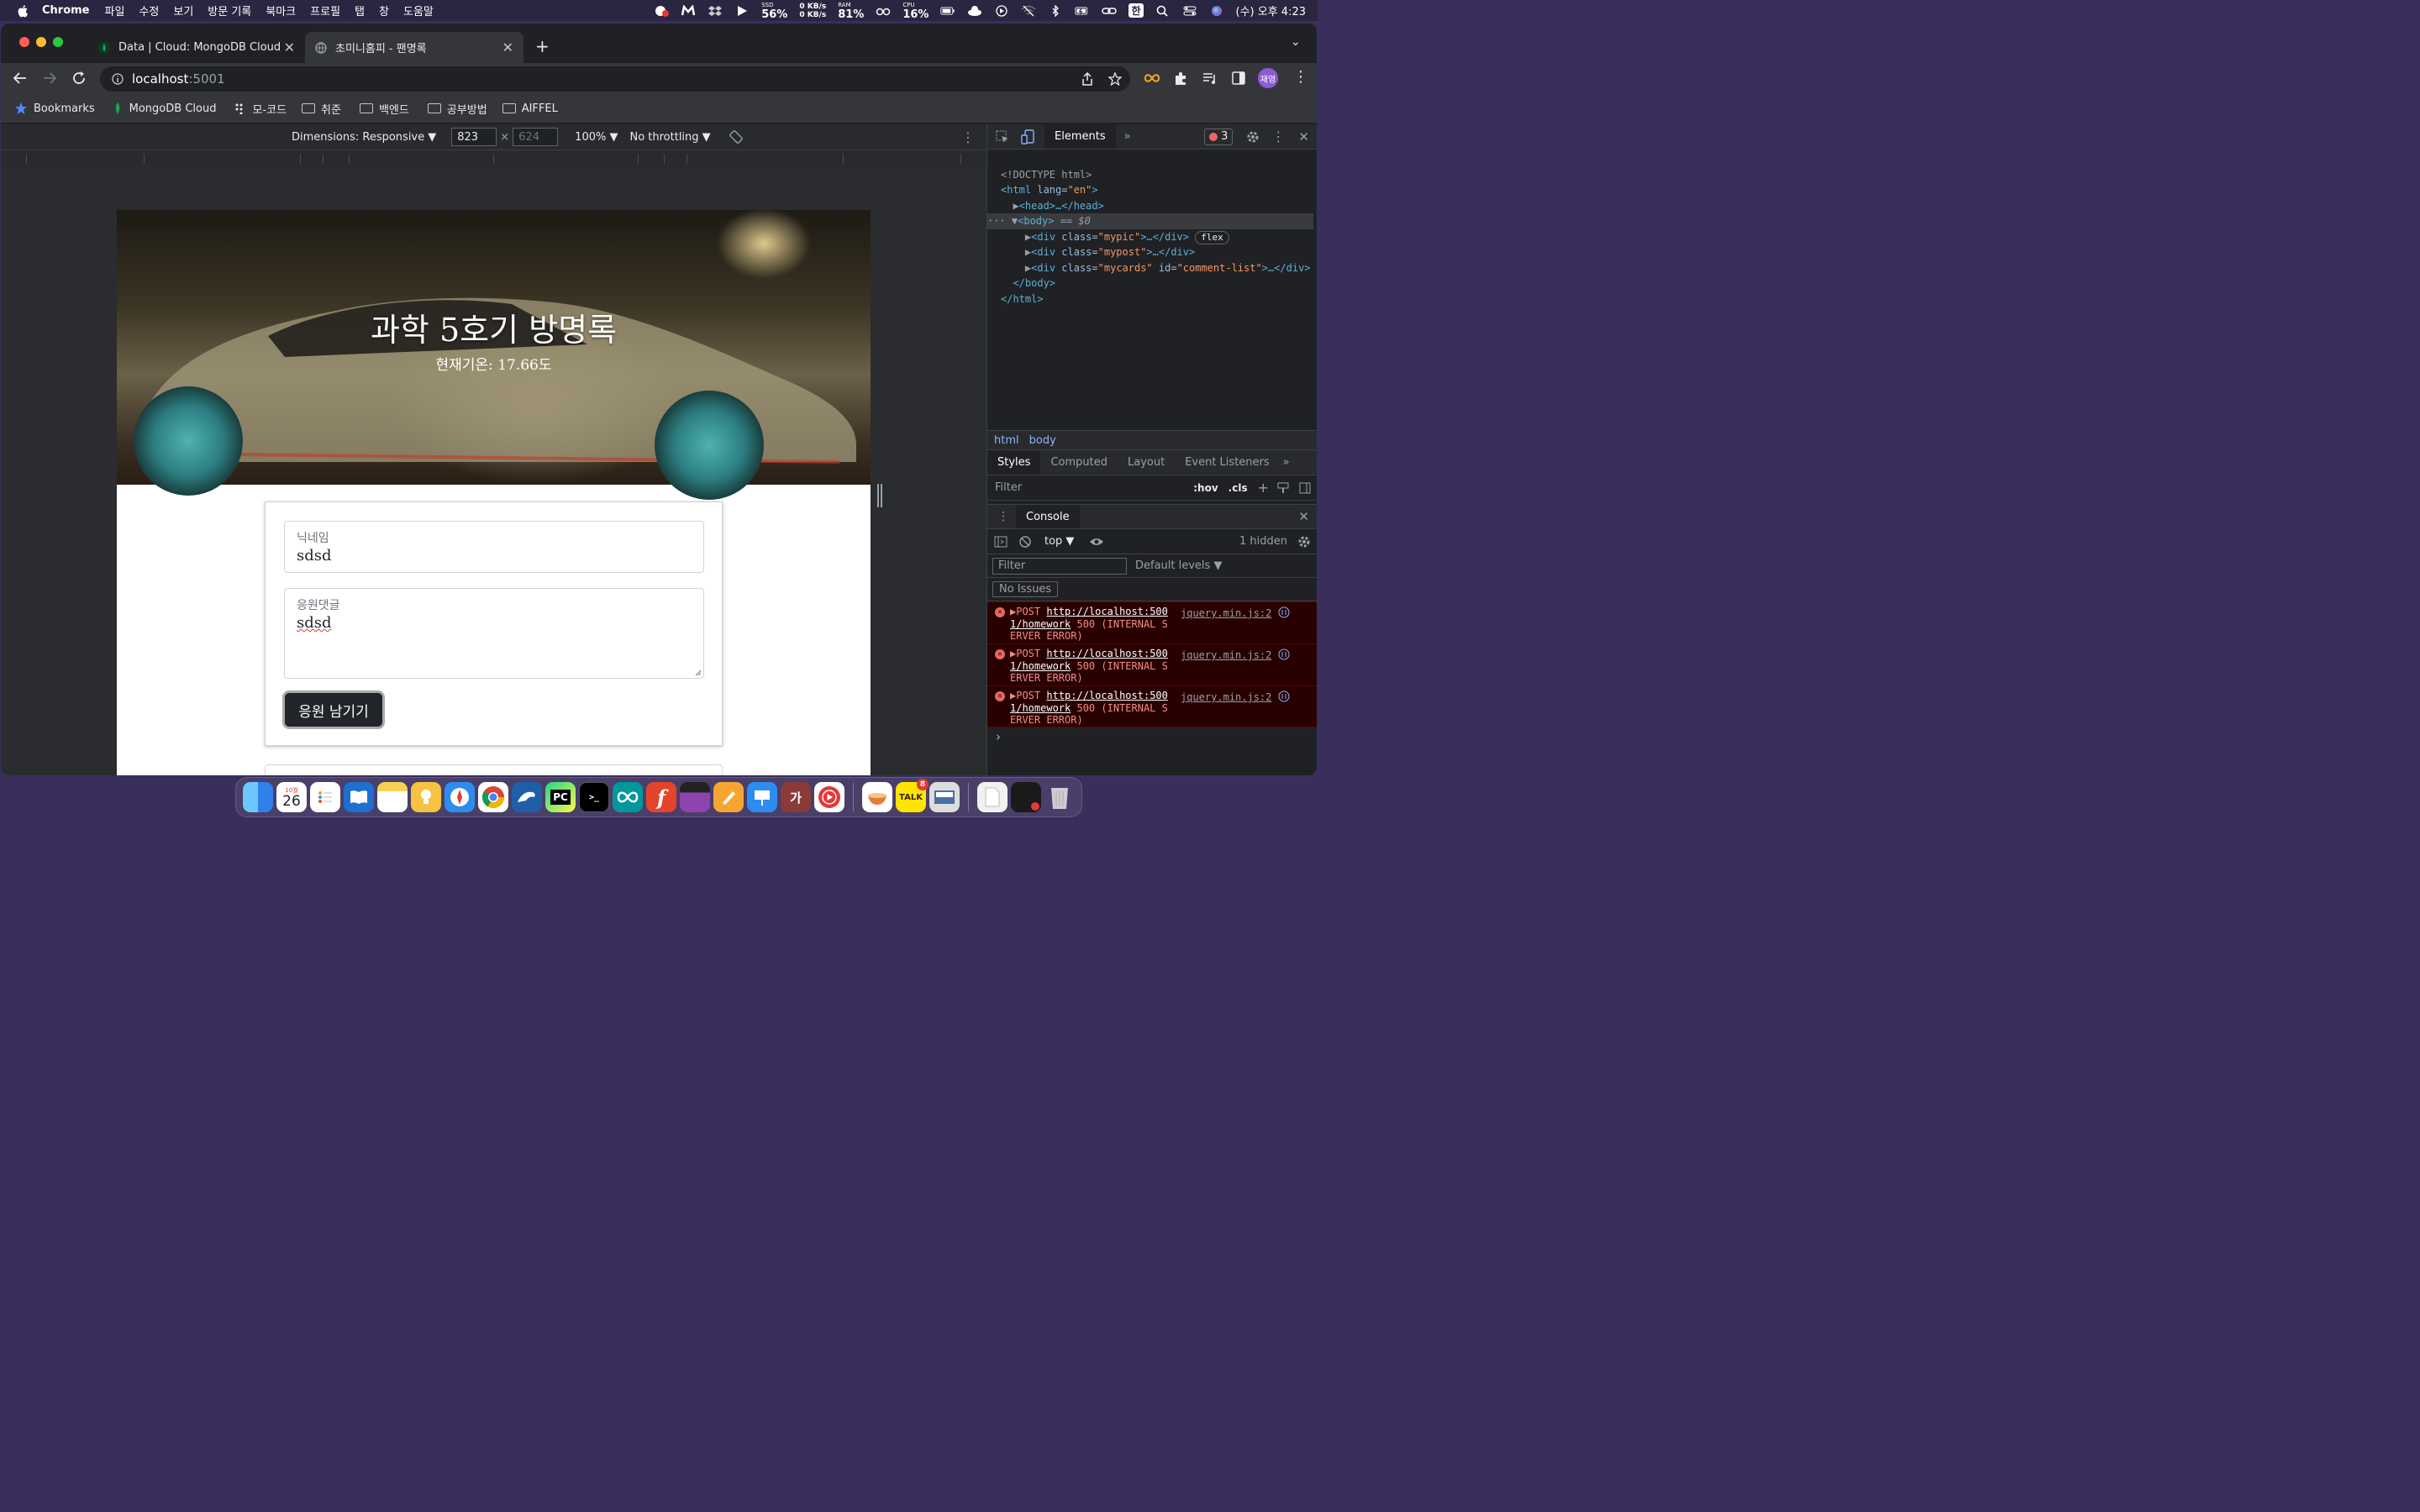 The height and width of the screenshot is (1512, 2420). I want to click on tab-styles: Styles, so click(1014, 462).